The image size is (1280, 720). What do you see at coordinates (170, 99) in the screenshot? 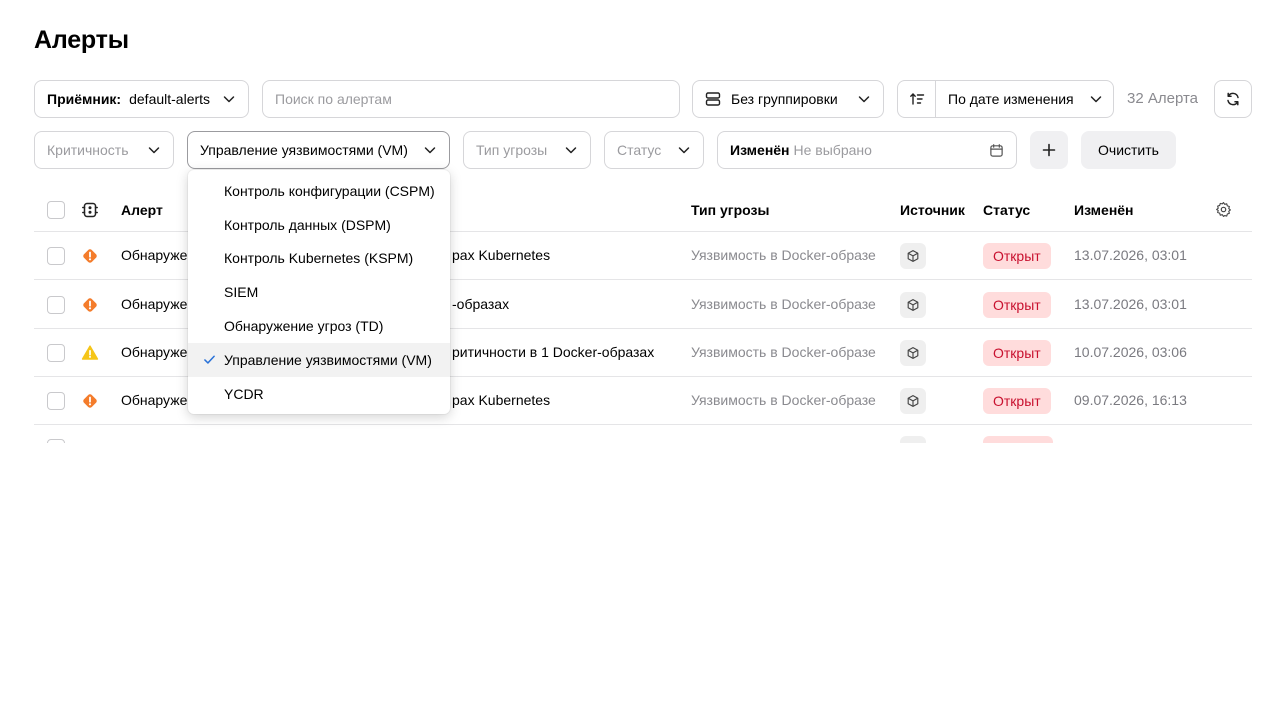
I see `receiver-value: default-alerts` at bounding box center [170, 99].